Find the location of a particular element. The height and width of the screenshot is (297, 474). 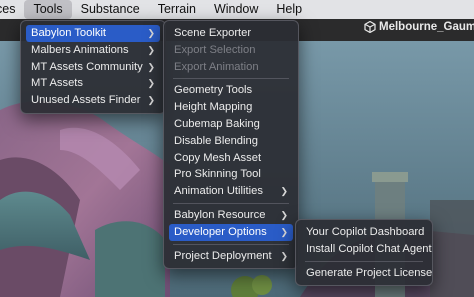

menu-item-mt-assets: MT Assets ❯ is located at coordinates (93, 83).